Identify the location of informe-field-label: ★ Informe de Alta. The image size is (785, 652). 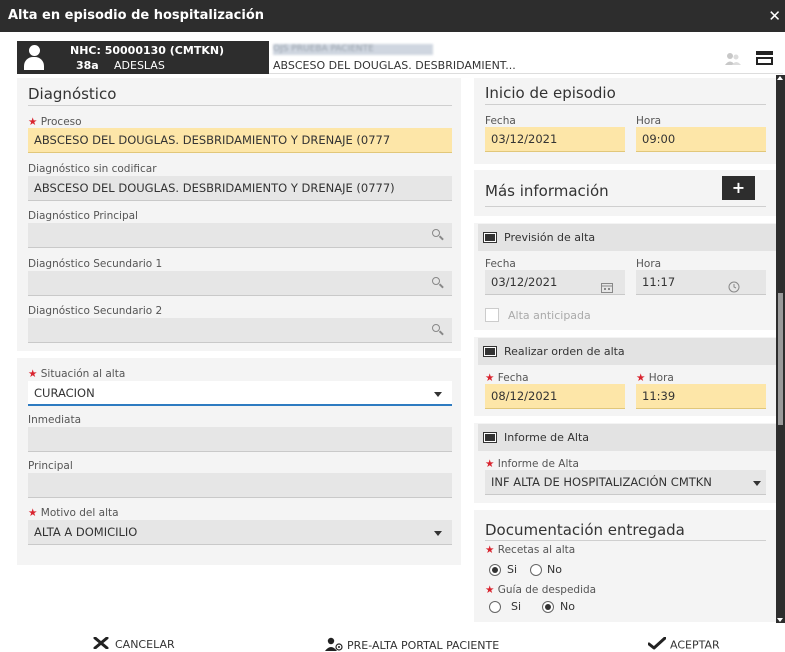
(532, 464).